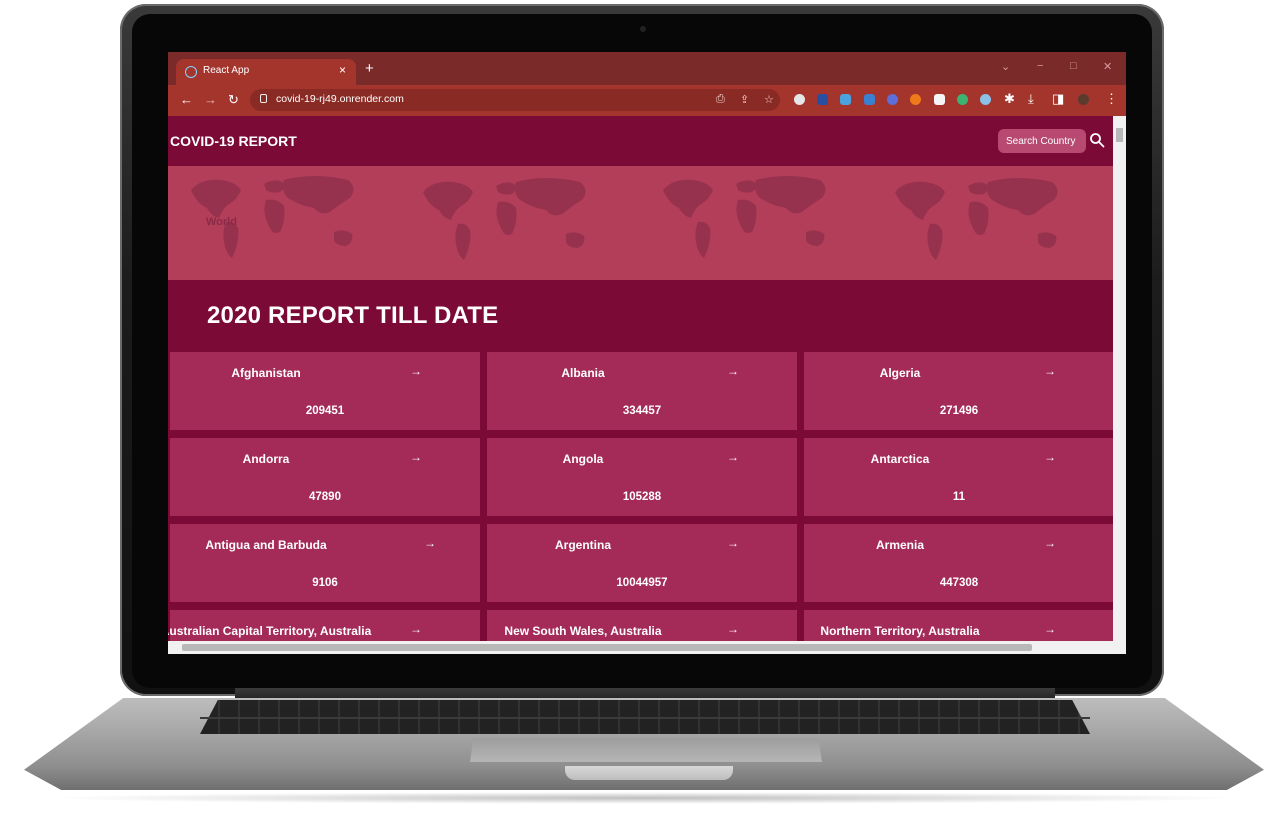 This screenshot has width=1288, height=814. What do you see at coordinates (799, 99) in the screenshot?
I see `extension-1-icon` at bounding box center [799, 99].